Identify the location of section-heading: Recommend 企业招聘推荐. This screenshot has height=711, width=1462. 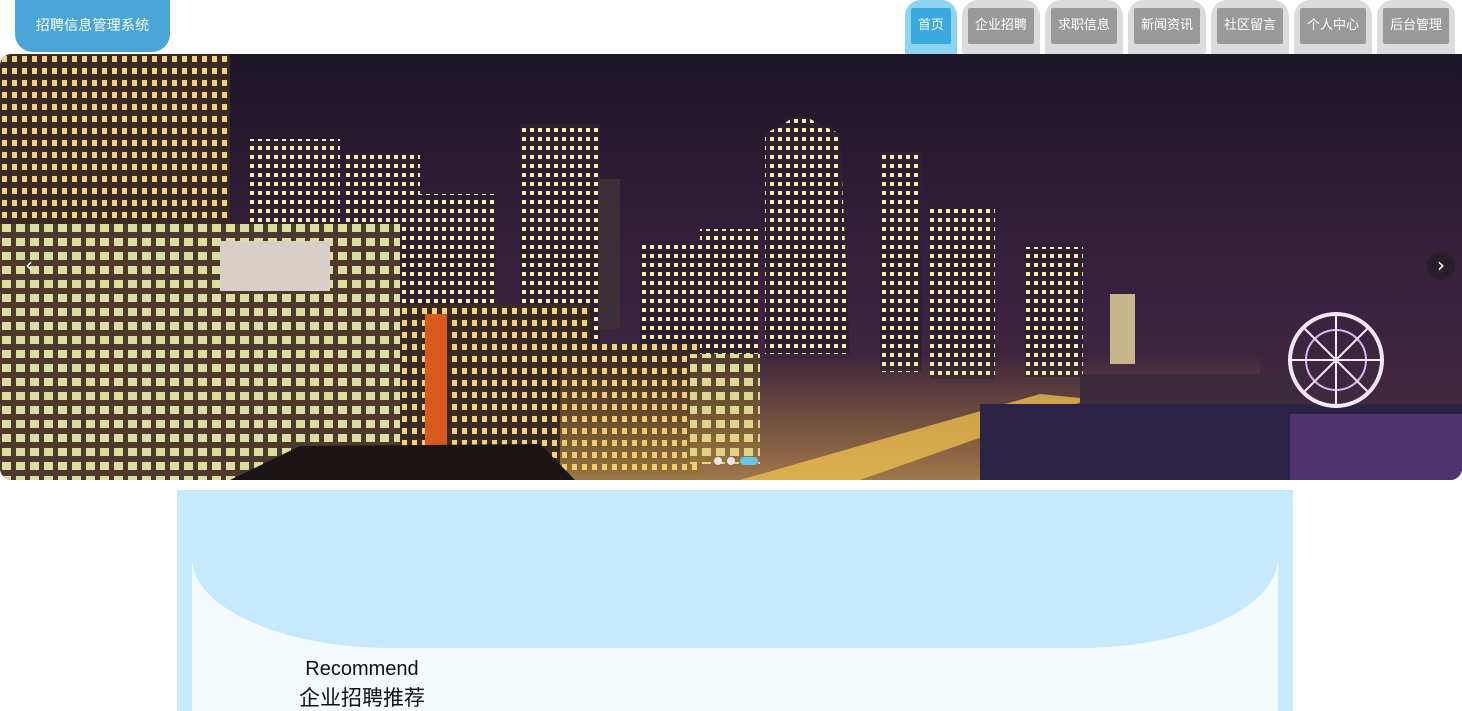
(362, 683).